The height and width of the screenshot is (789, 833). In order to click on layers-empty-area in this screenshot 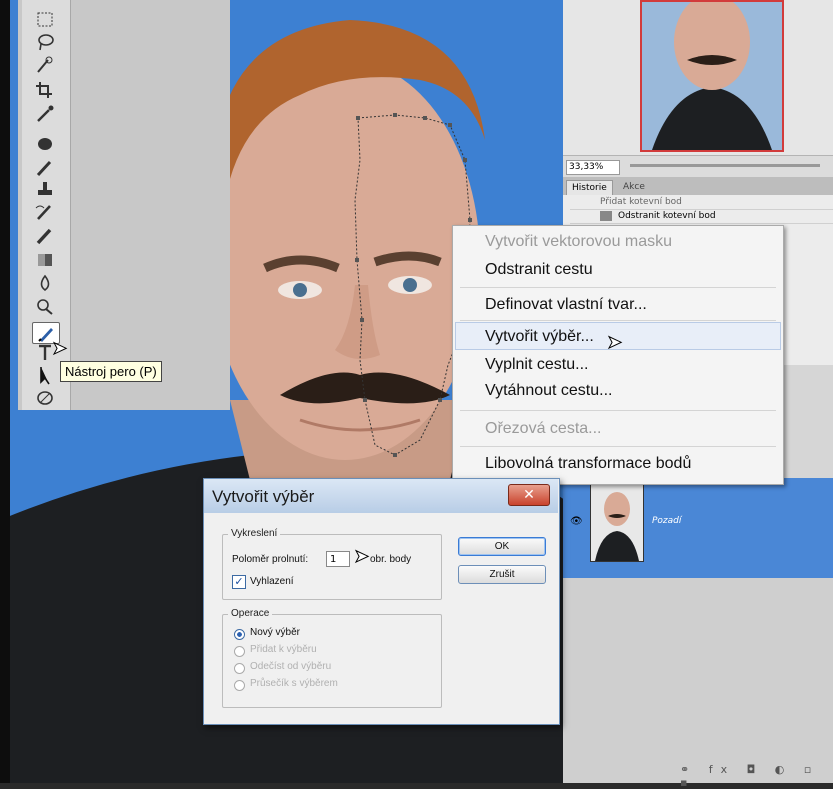, I will do `click(698, 680)`.